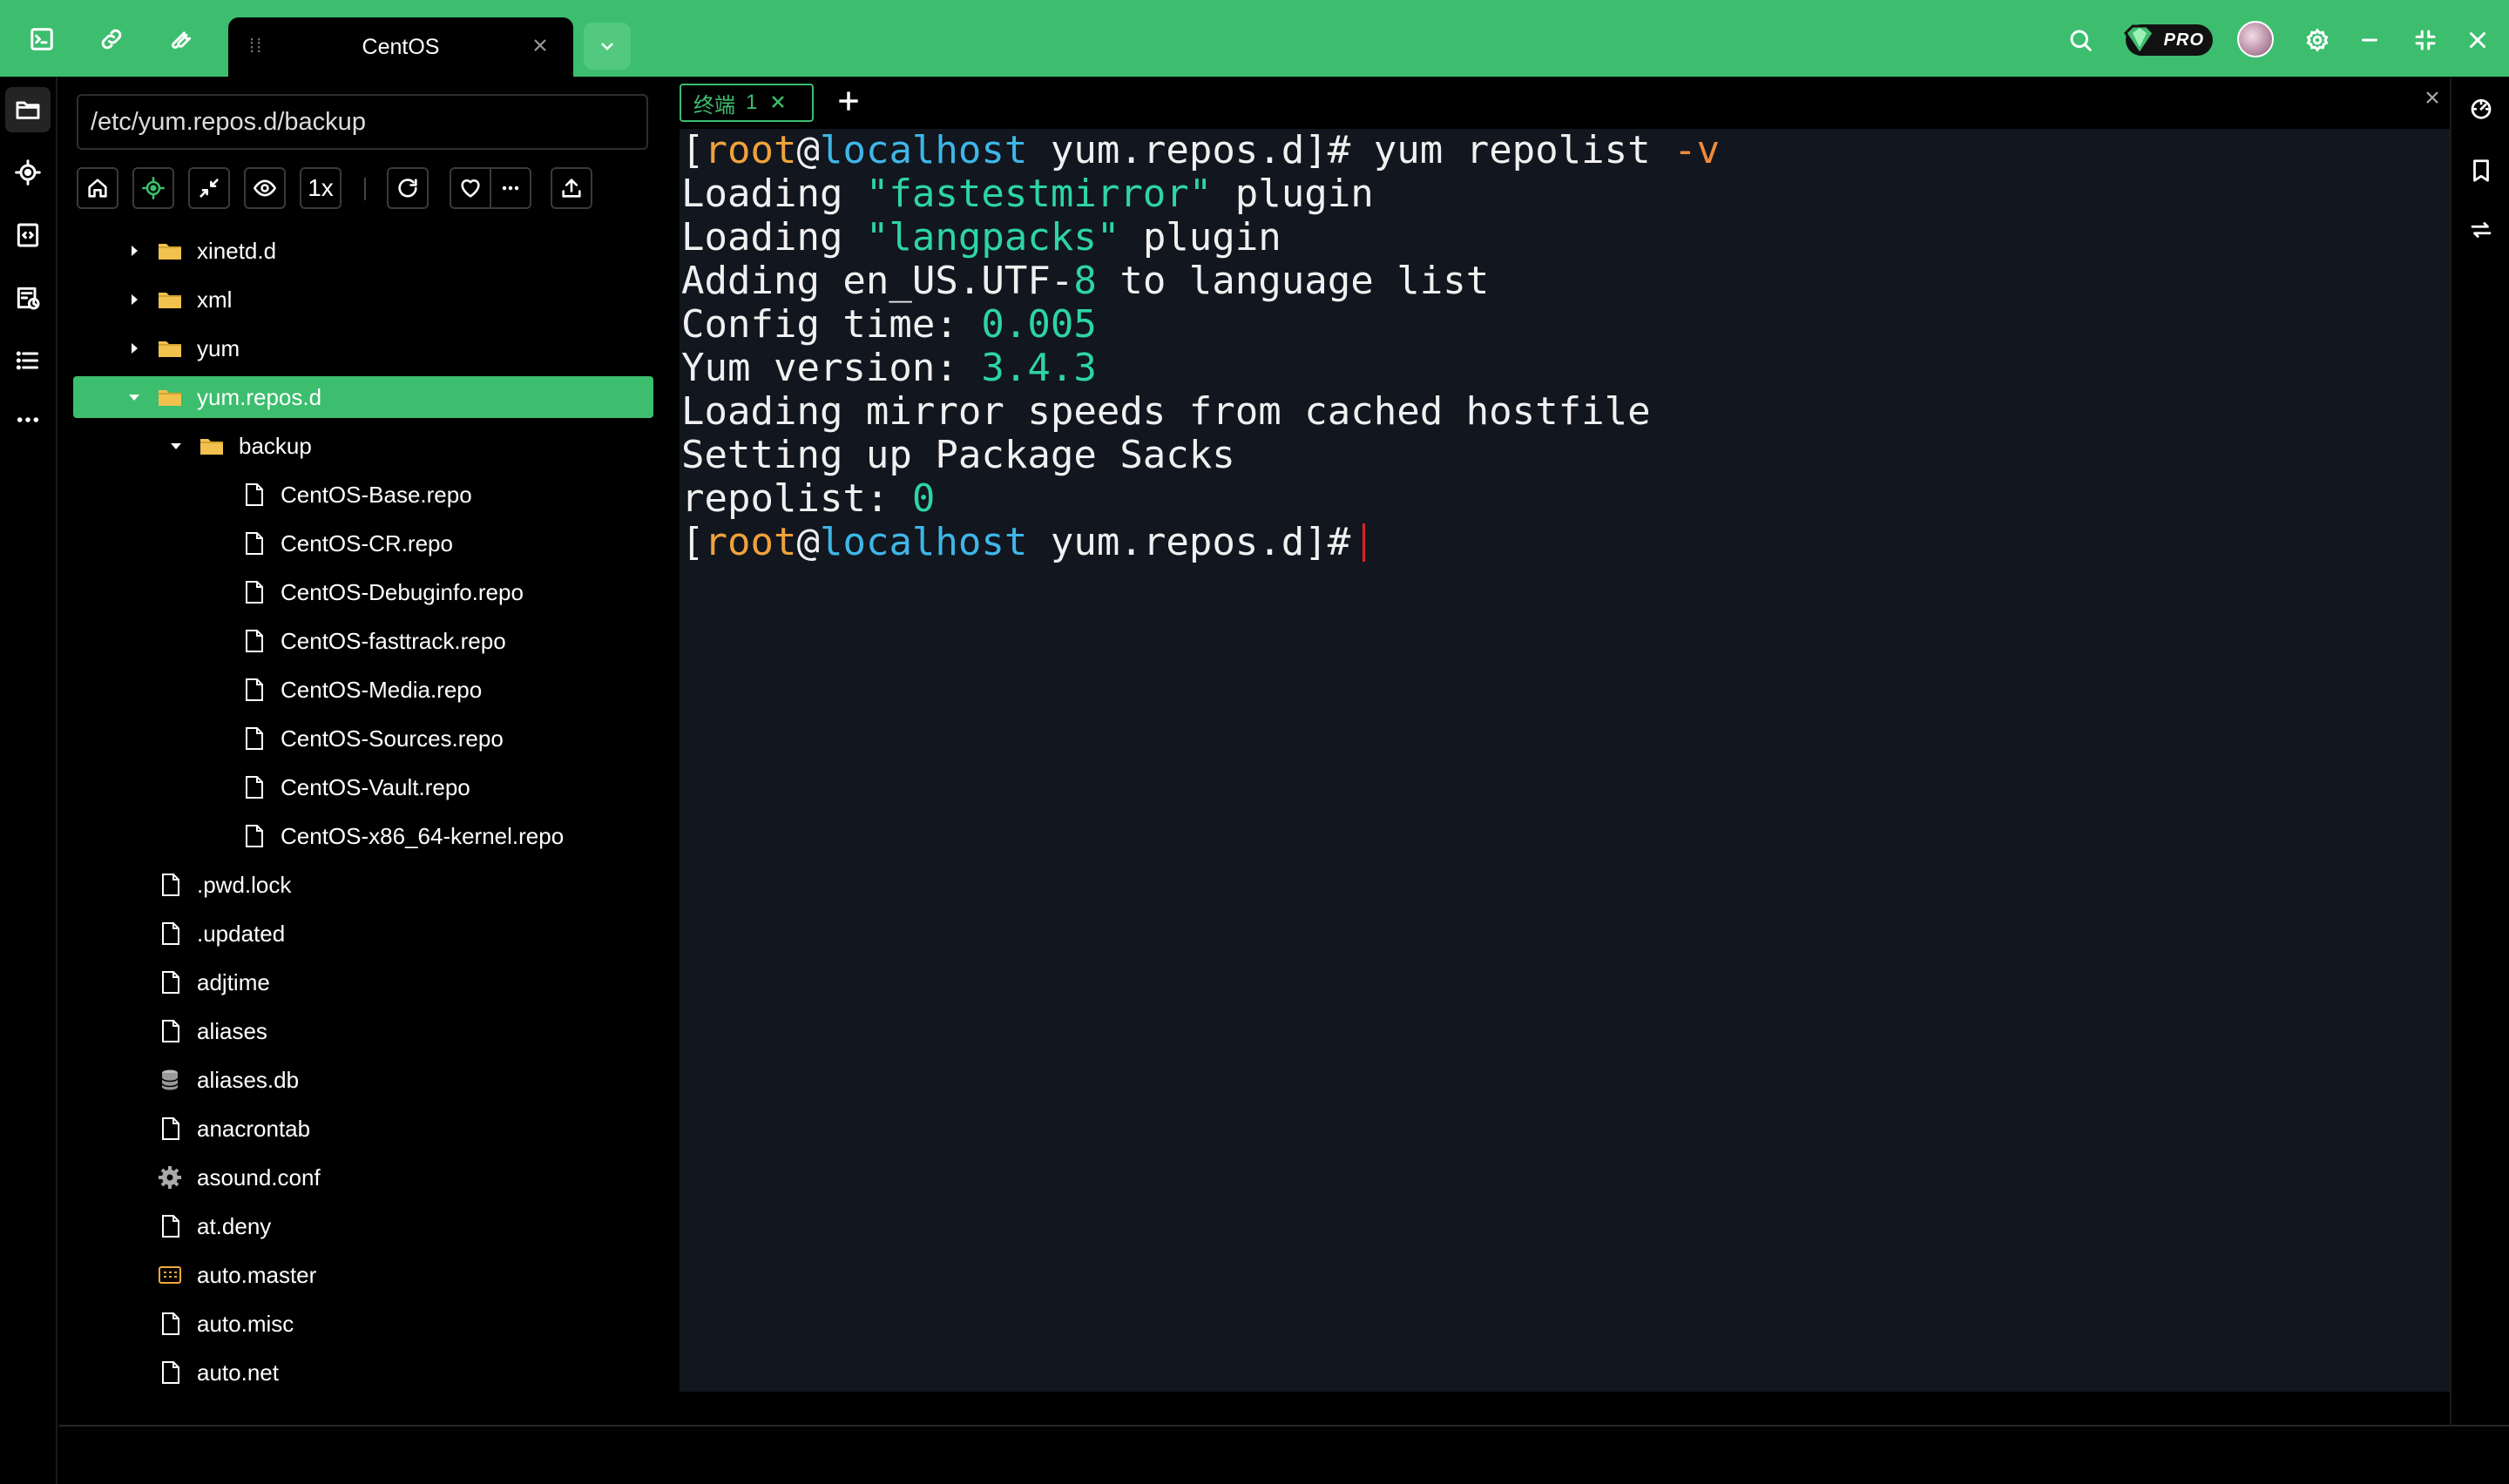 This screenshot has width=2509, height=1484. I want to click on eye-icon, so click(265, 188).